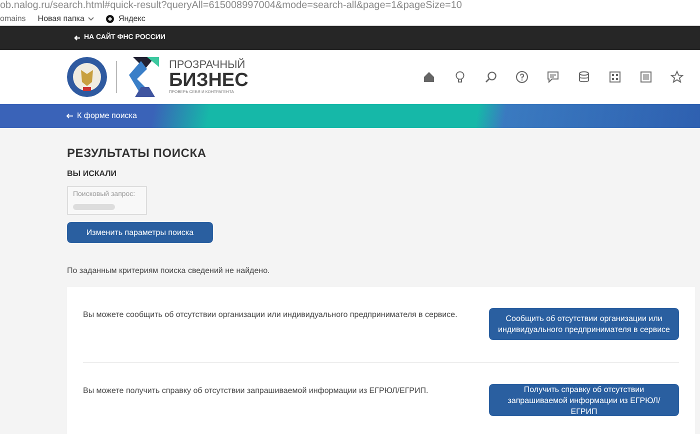  What do you see at coordinates (584, 400) in the screenshot?
I see `action-button: Получить справку об отсутствии запрашиваемой информации из ЕГРЮЛ/ЕГРИП` at bounding box center [584, 400].